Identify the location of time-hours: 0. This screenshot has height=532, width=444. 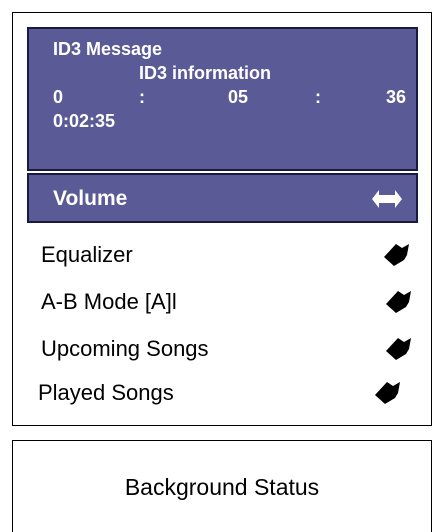
(58, 97).